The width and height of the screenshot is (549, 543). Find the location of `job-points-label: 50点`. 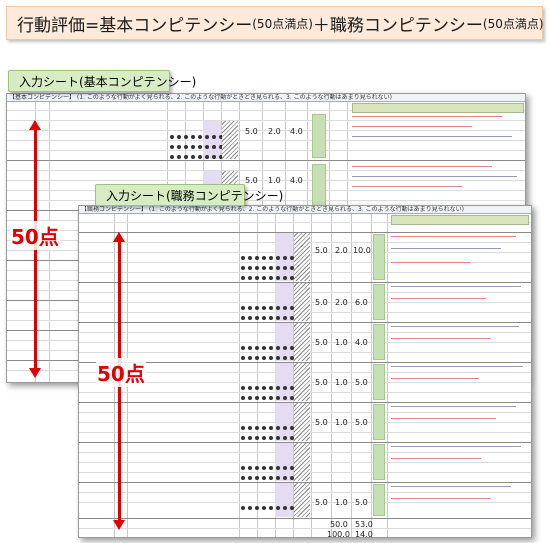

job-points-label: 50点 is located at coordinates (121, 372).